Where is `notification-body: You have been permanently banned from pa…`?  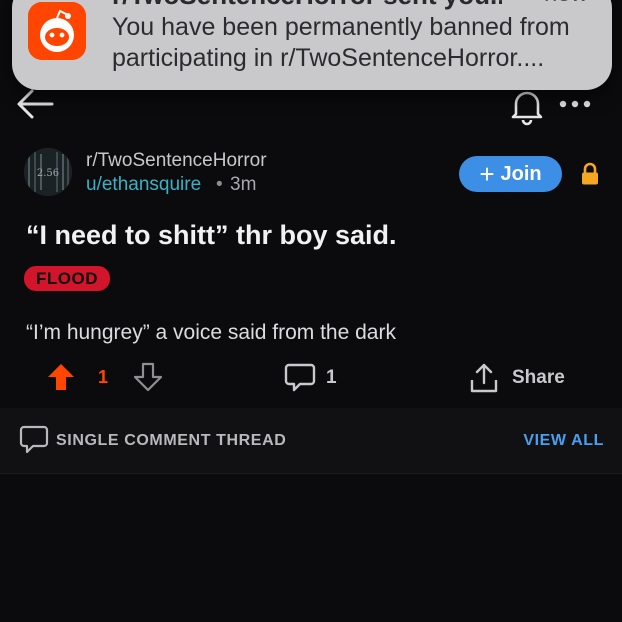
notification-body: You have been permanently banned from pa… is located at coordinates (341, 42).